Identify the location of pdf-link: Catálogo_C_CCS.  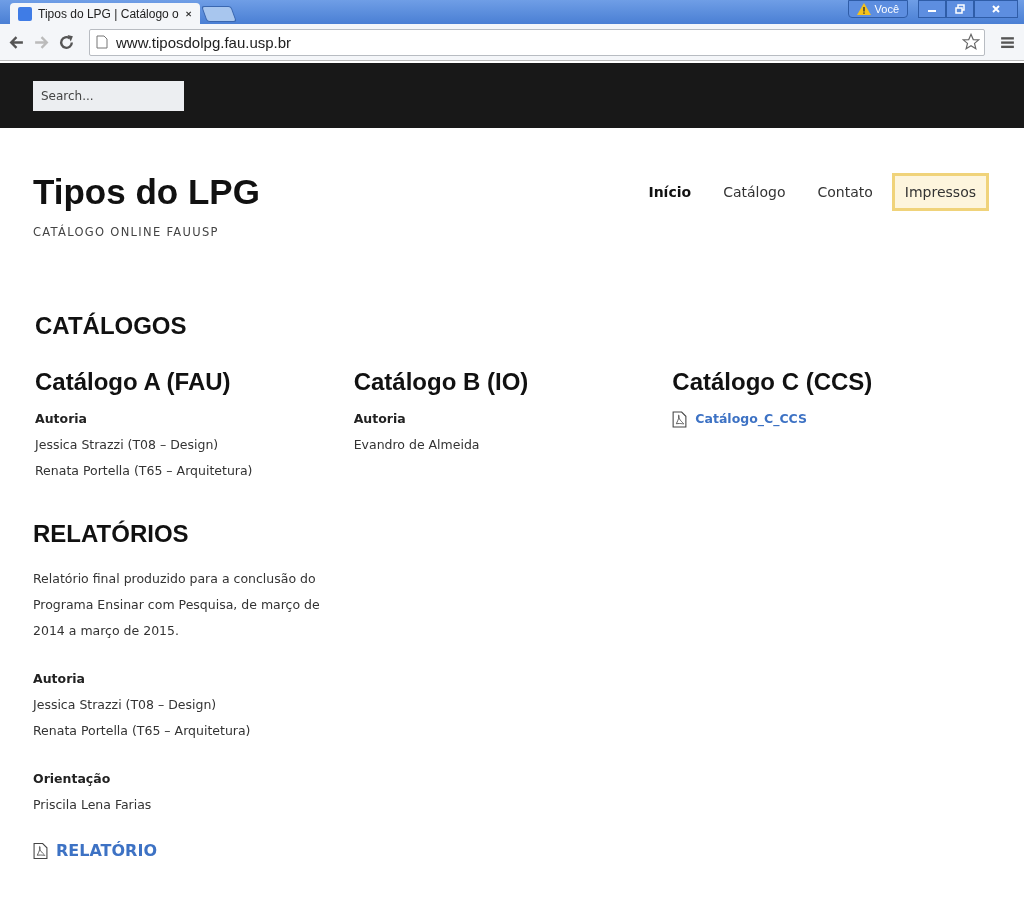
(751, 419).